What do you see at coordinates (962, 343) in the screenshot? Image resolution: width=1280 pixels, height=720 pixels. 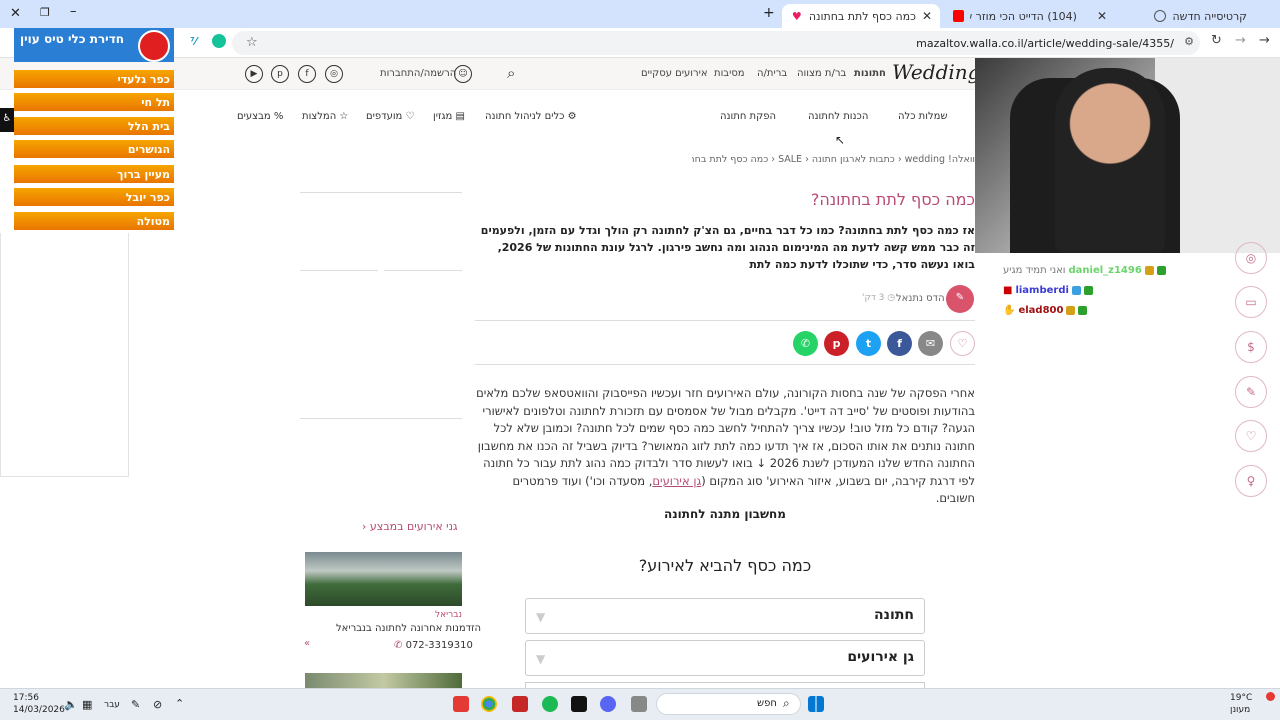 I see `favorite-button: ♡` at bounding box center [962, 343].